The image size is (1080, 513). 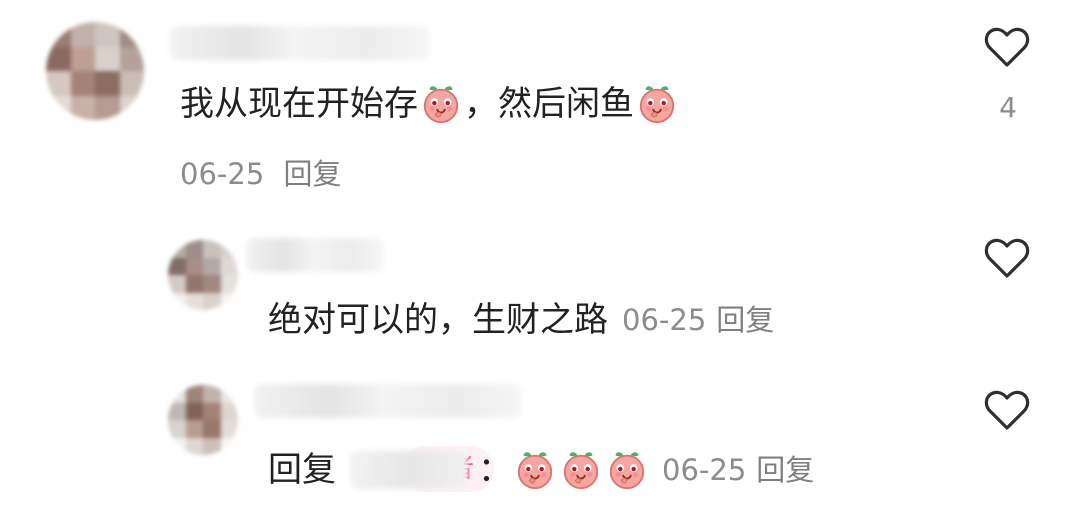 I want to click on reply-text: 绝对可以的，生财之路 06-25 回复, so click(x=521, y=320).